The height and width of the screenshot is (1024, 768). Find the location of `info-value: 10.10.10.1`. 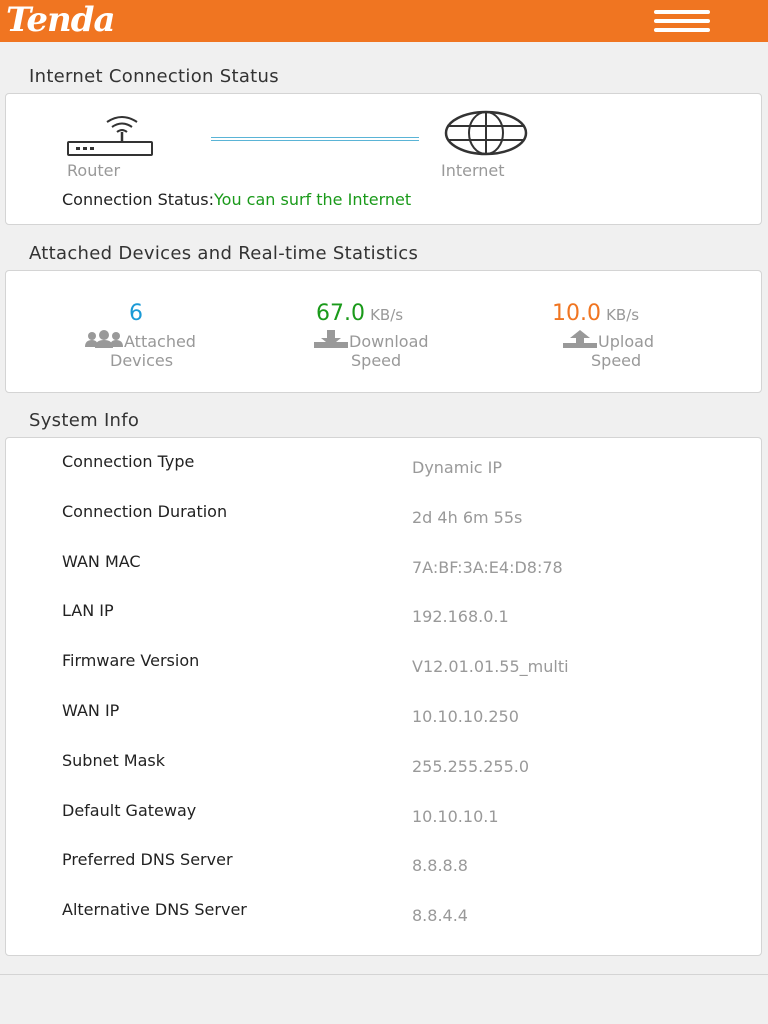

info-value: 10.10.10.1 is located at coordinates (455, 816).